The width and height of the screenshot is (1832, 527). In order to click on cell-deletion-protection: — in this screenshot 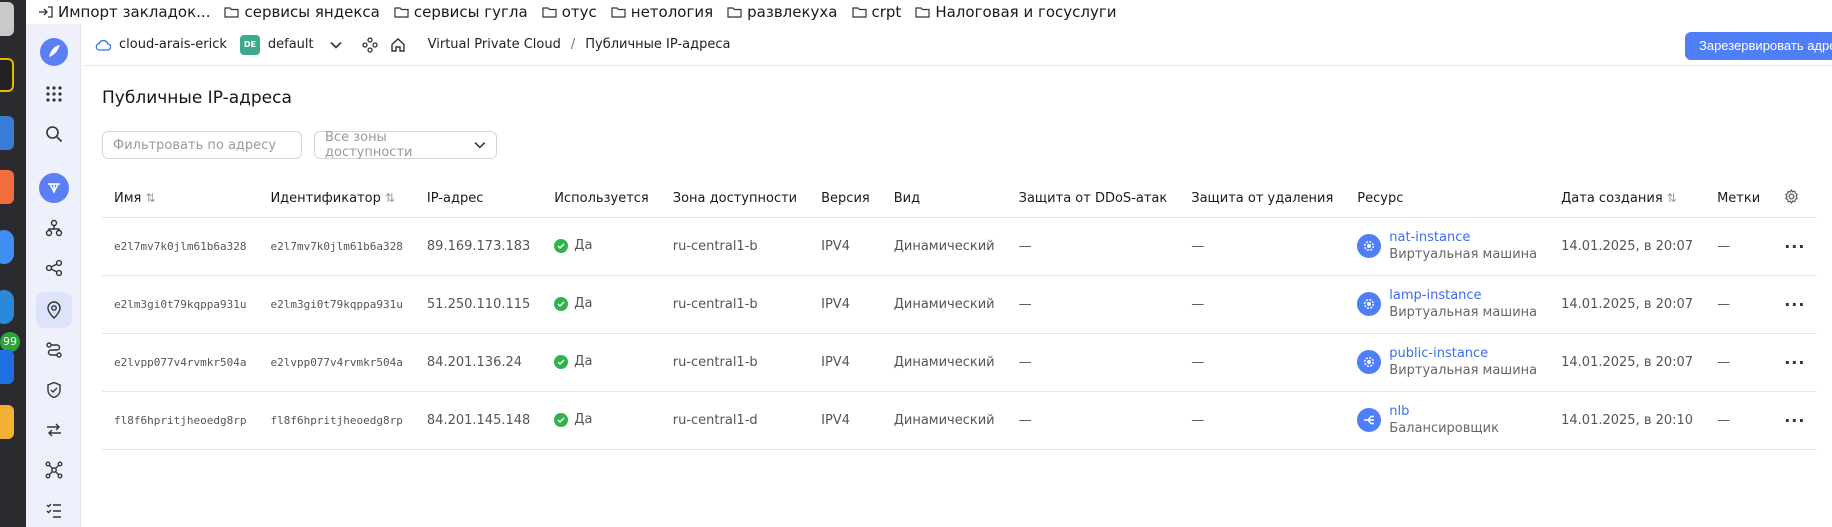, I will do `click(1262, 245)`.